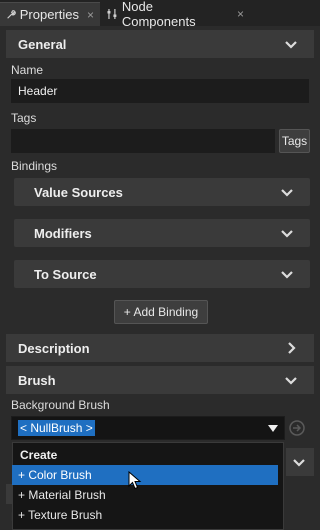 The image size is (320, 530). What do you see at coordinates (63, 233) in the screenshot?
I see `modifiers-label: Modifiers` at bounding box center [63, 233].